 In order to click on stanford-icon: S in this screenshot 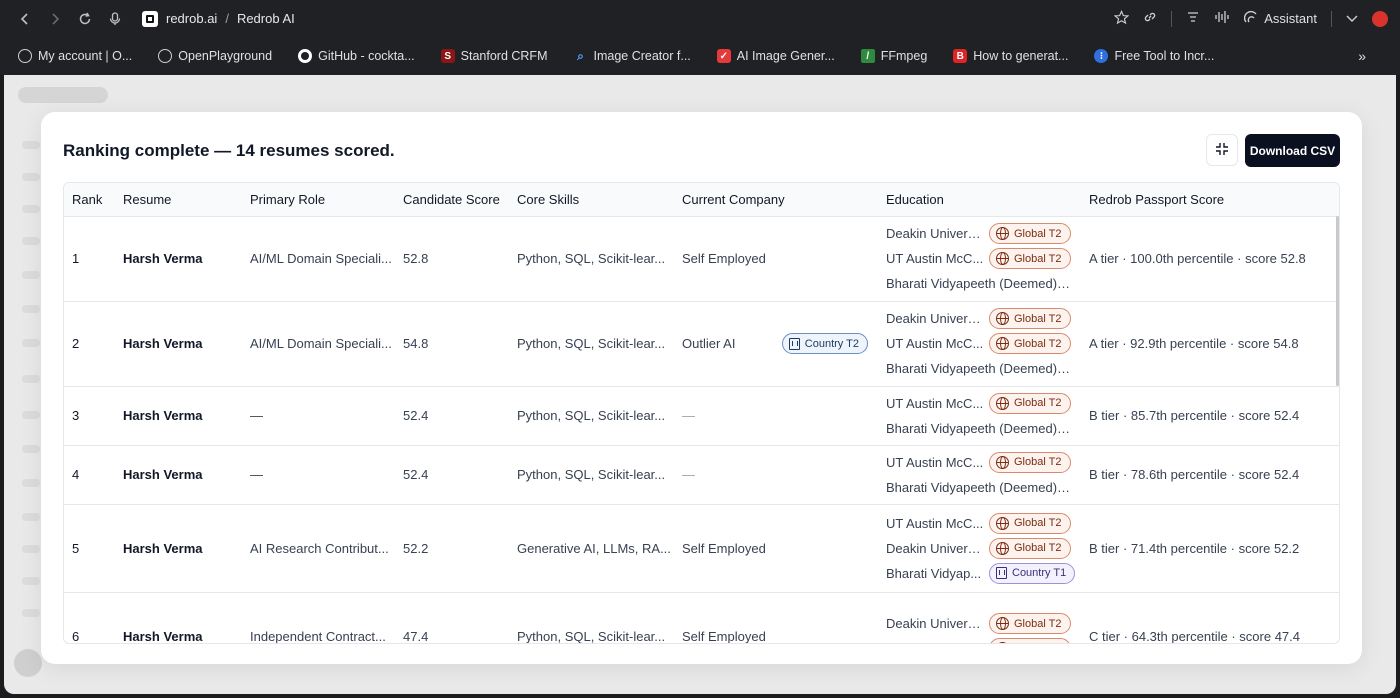, I will do `click(447, 56)`.